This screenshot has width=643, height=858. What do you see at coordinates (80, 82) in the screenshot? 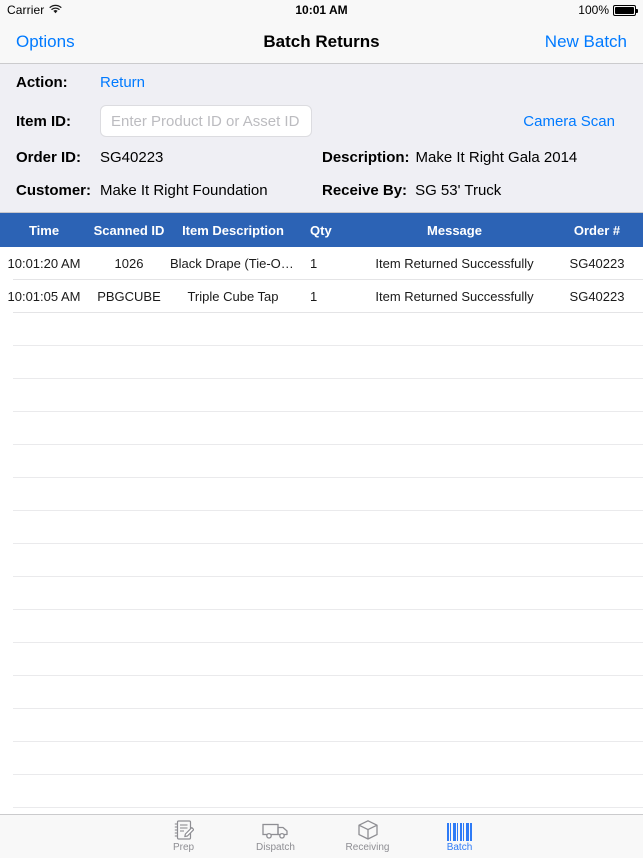
I see `action-row: Action: Return` at bounding box center [80, 82].